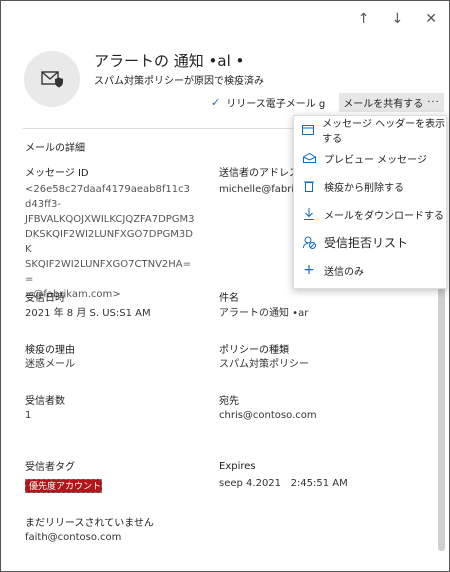  What do you see at coordinates (366, 242) in the screenshot?
I see `menu-item-label: 受信拒否リスト` at bounding box center [366, 242].